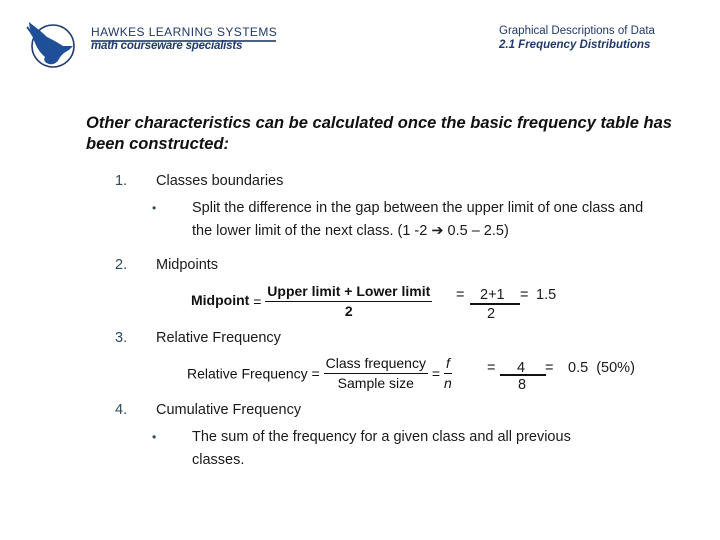 This screenshot has width=720, height=540. What do you see at coordinates (601, 368) in the screenshot?
I see `example-result: 0.5 (50%)` at bounding box center [601, 368].